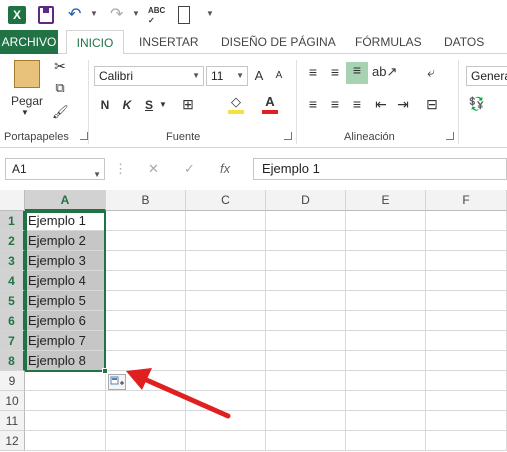  I want to click on font-color-icon: A, so click(270, 104).